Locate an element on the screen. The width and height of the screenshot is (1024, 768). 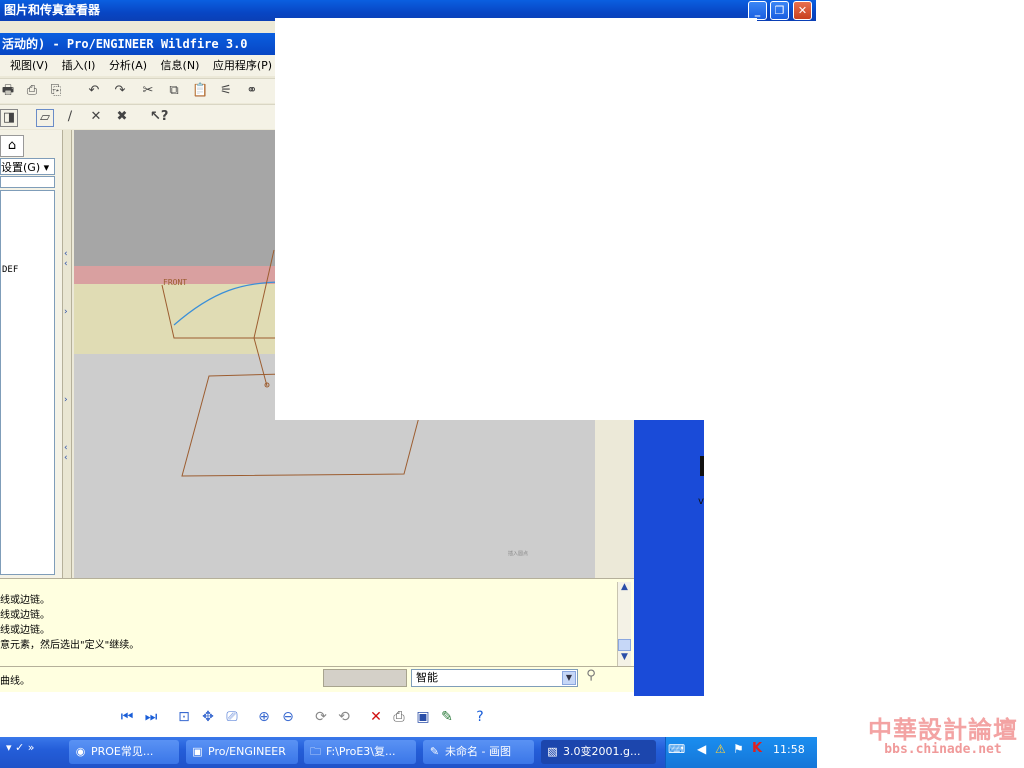
scroll-down-icon: ▼ is located at coordinates (624, 658).